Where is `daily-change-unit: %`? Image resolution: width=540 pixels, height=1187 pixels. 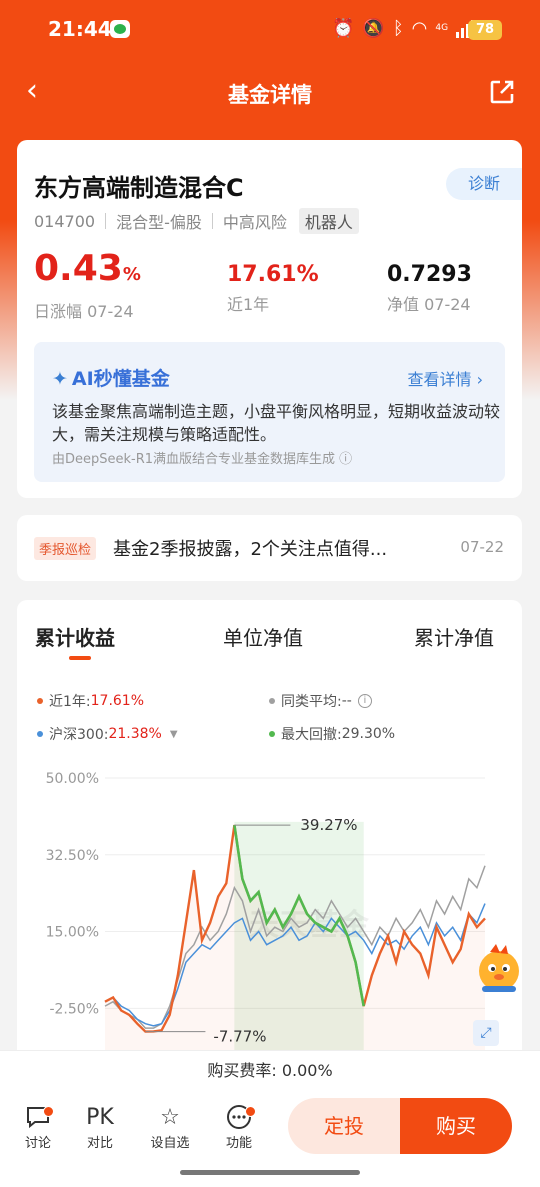
daily-change-unit: % is located at coordinates (131, 274).